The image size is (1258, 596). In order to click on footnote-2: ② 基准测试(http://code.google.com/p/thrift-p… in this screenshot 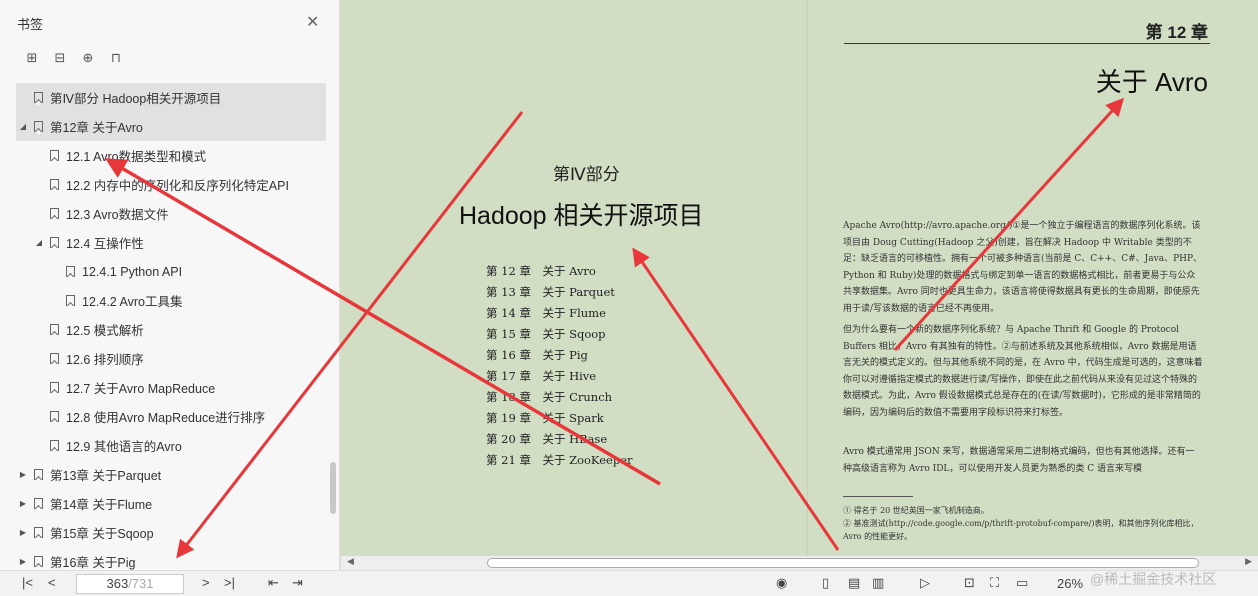, I will do `click(1021, 530)`.